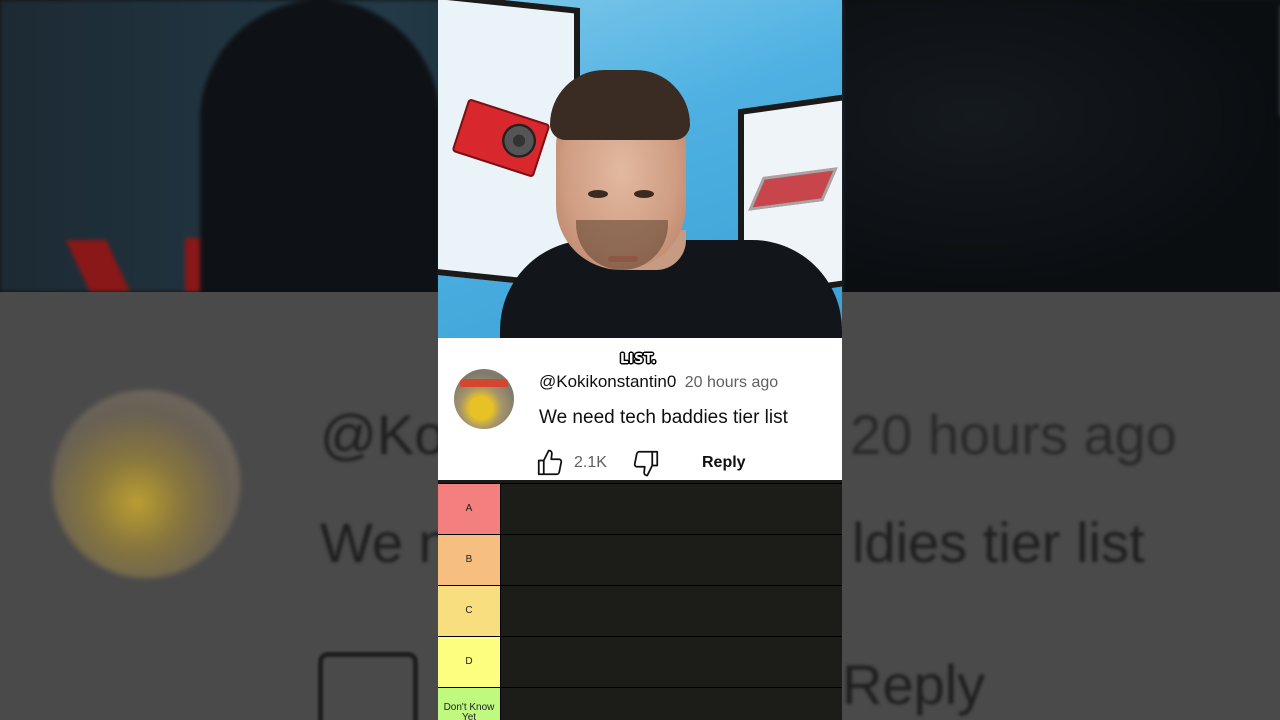  Describe the element at coordinates (607, 381) in the screenshot. I see `comment-username: @Kokikonstantin0` at that location.